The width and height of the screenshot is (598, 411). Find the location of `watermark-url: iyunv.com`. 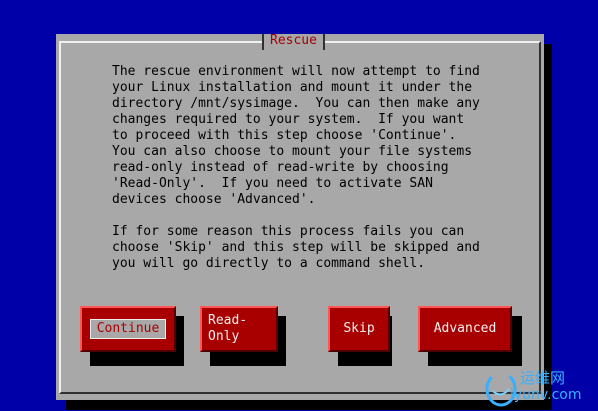

watermark-url: iyunv.com is located at coordinates (546, 395).